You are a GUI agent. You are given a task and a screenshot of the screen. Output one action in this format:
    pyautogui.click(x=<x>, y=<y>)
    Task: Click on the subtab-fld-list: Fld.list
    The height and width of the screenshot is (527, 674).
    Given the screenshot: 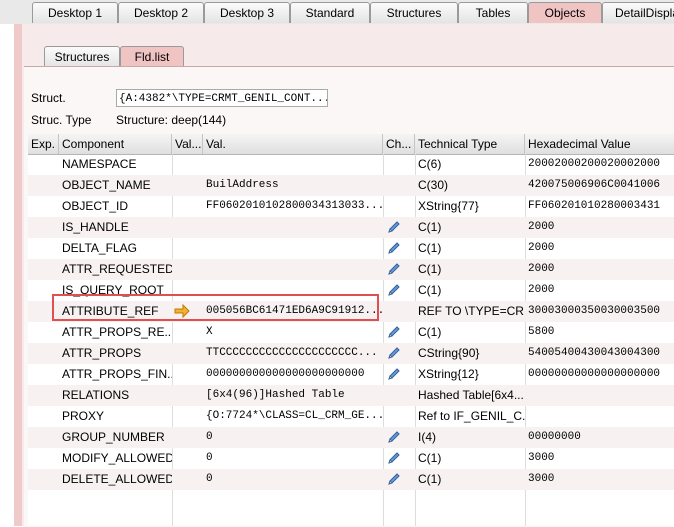 What is the action you would take?
    pyautogui.click(x=152, y=56)
    